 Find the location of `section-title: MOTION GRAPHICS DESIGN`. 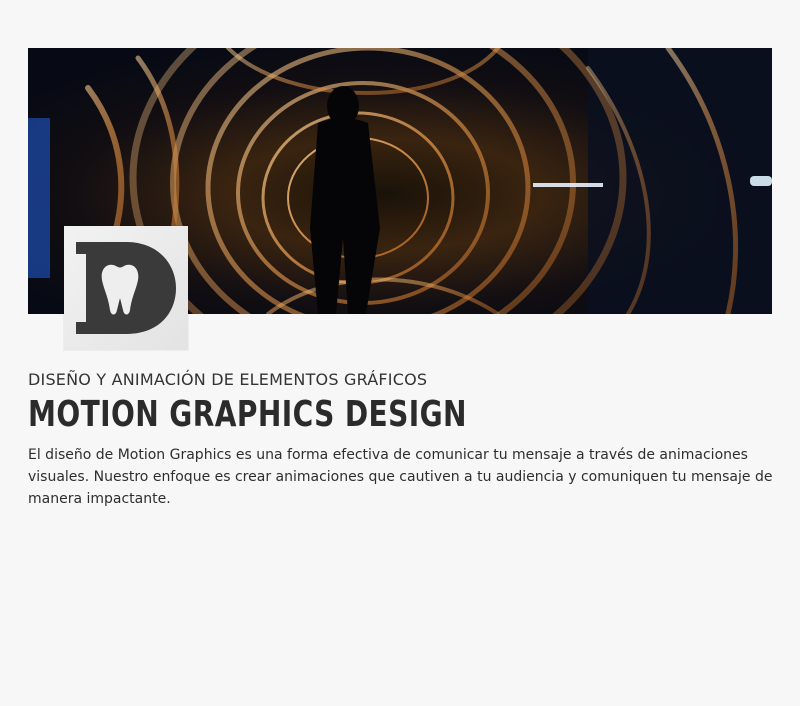

section-title: MOTION GRAPHICS DESIGN is located at coordinates (247, 414).